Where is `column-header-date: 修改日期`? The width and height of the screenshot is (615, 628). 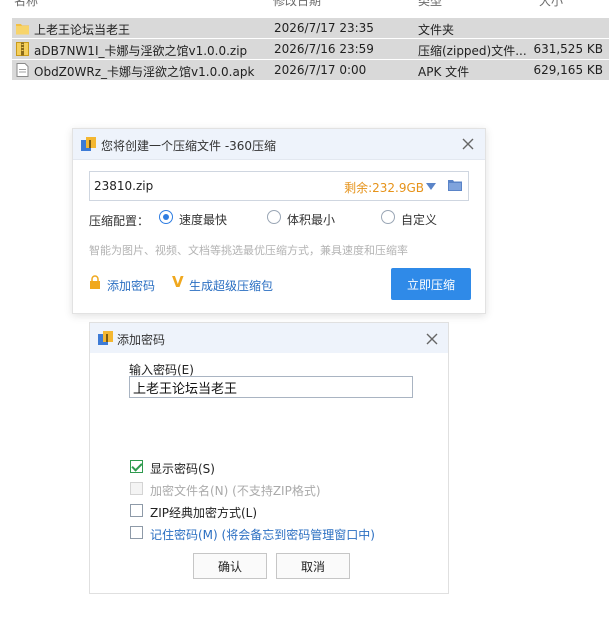
column-header-date: 修改日期 is located at coordinates (297, 4).